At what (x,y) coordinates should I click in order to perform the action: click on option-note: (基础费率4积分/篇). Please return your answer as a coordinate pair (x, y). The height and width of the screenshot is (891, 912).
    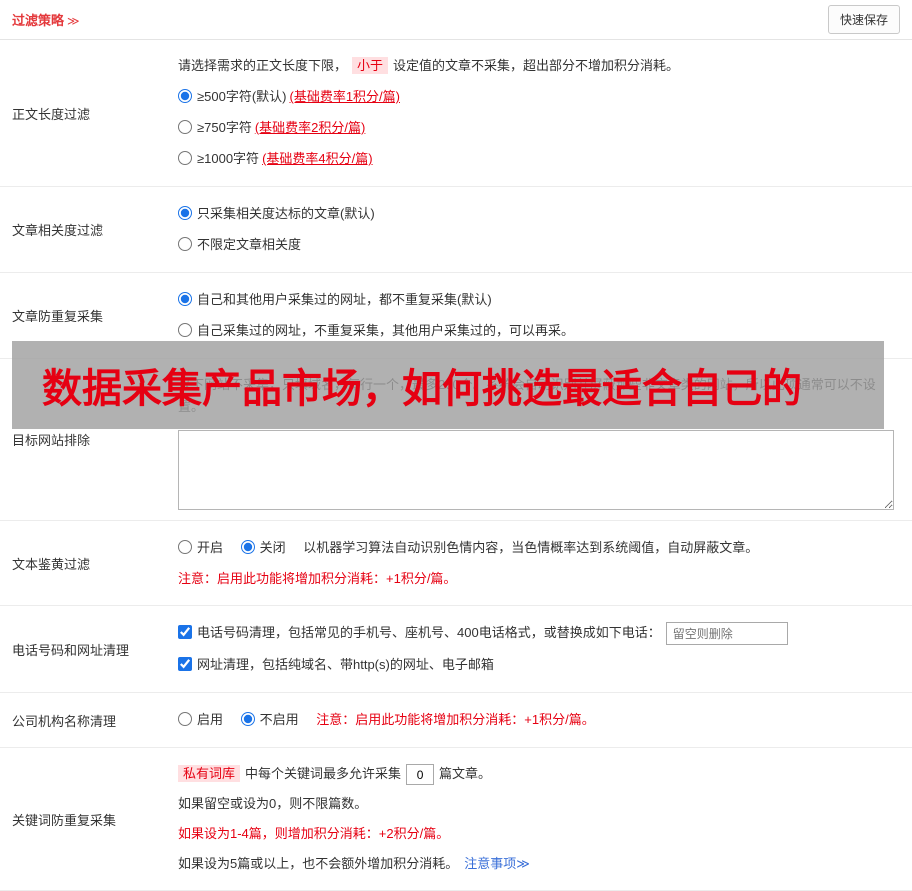
    Looking at the image, I should click on (317, 158).